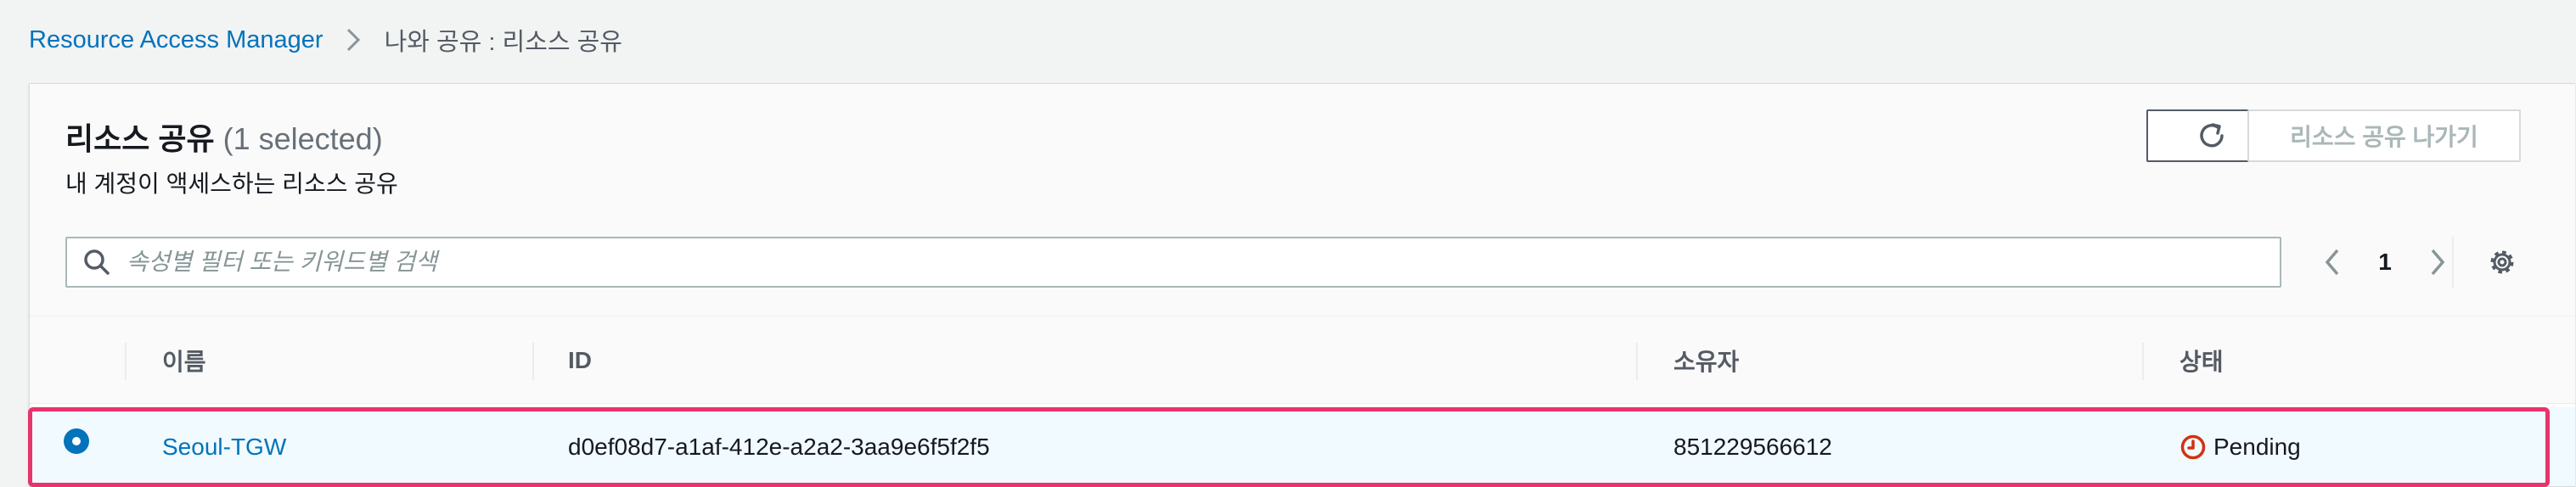  I want to click on breadcrumb-resource-access-manager-link: Resource Access Manager, so click(176, 40).